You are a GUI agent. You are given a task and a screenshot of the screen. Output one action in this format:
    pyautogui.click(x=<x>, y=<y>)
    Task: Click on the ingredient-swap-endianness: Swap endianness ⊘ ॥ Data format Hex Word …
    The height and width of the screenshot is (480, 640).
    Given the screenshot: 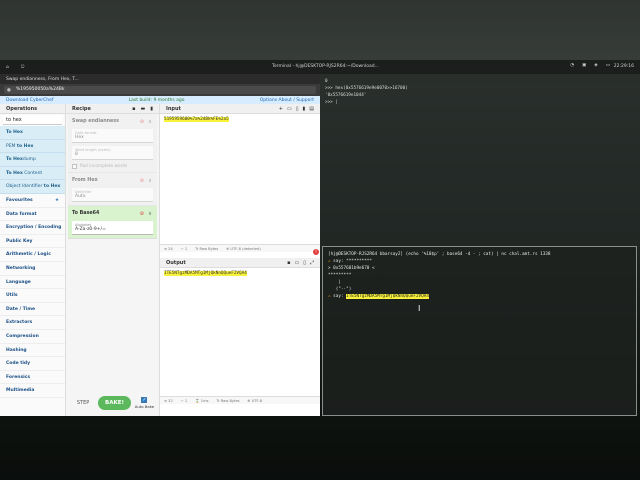 What is the action you would take?
    pyautogui.click(x=112, y=143)
    